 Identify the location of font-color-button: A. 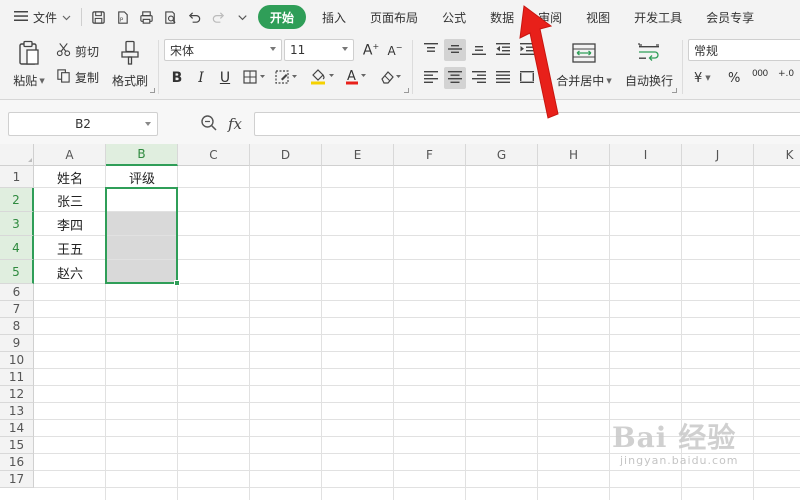
(357, 78).